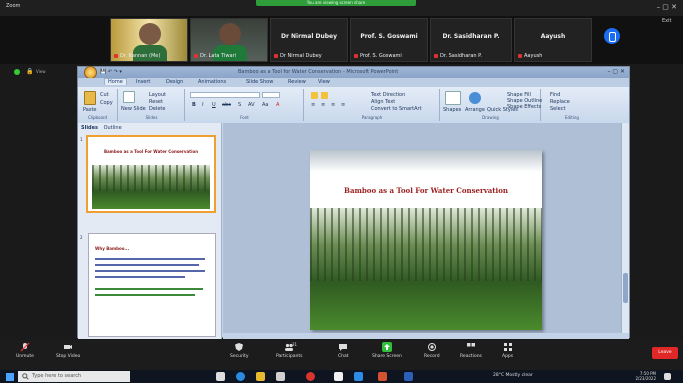 The image size is (683, 383). What do you see at coordinates (260, 376) in the screenshot?
I see `file-explorer-icon` at bounding box center [260, 376].